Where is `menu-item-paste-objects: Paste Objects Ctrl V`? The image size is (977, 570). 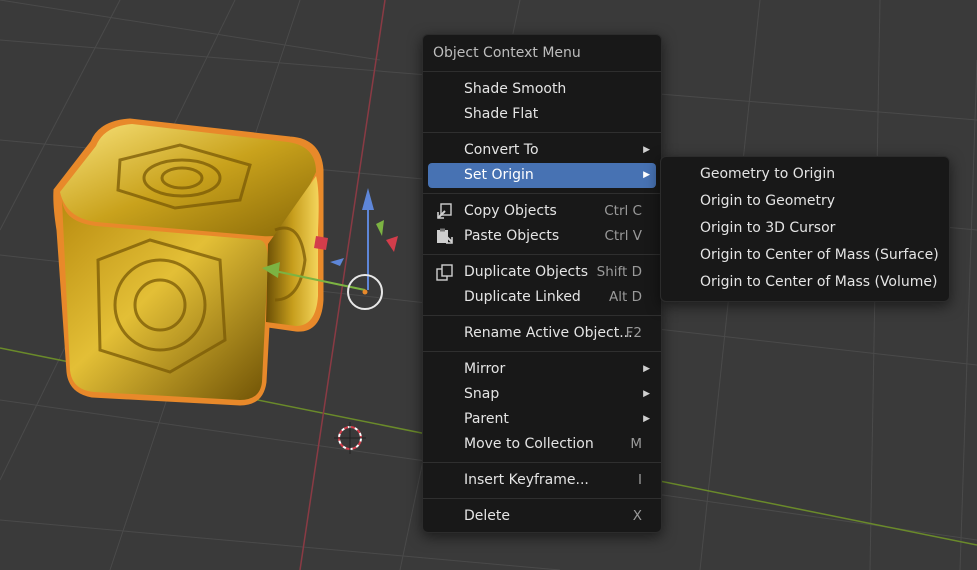 menu-item-paste-objects: Paste Objects Ctrl V is located at coordinates (542, 236).